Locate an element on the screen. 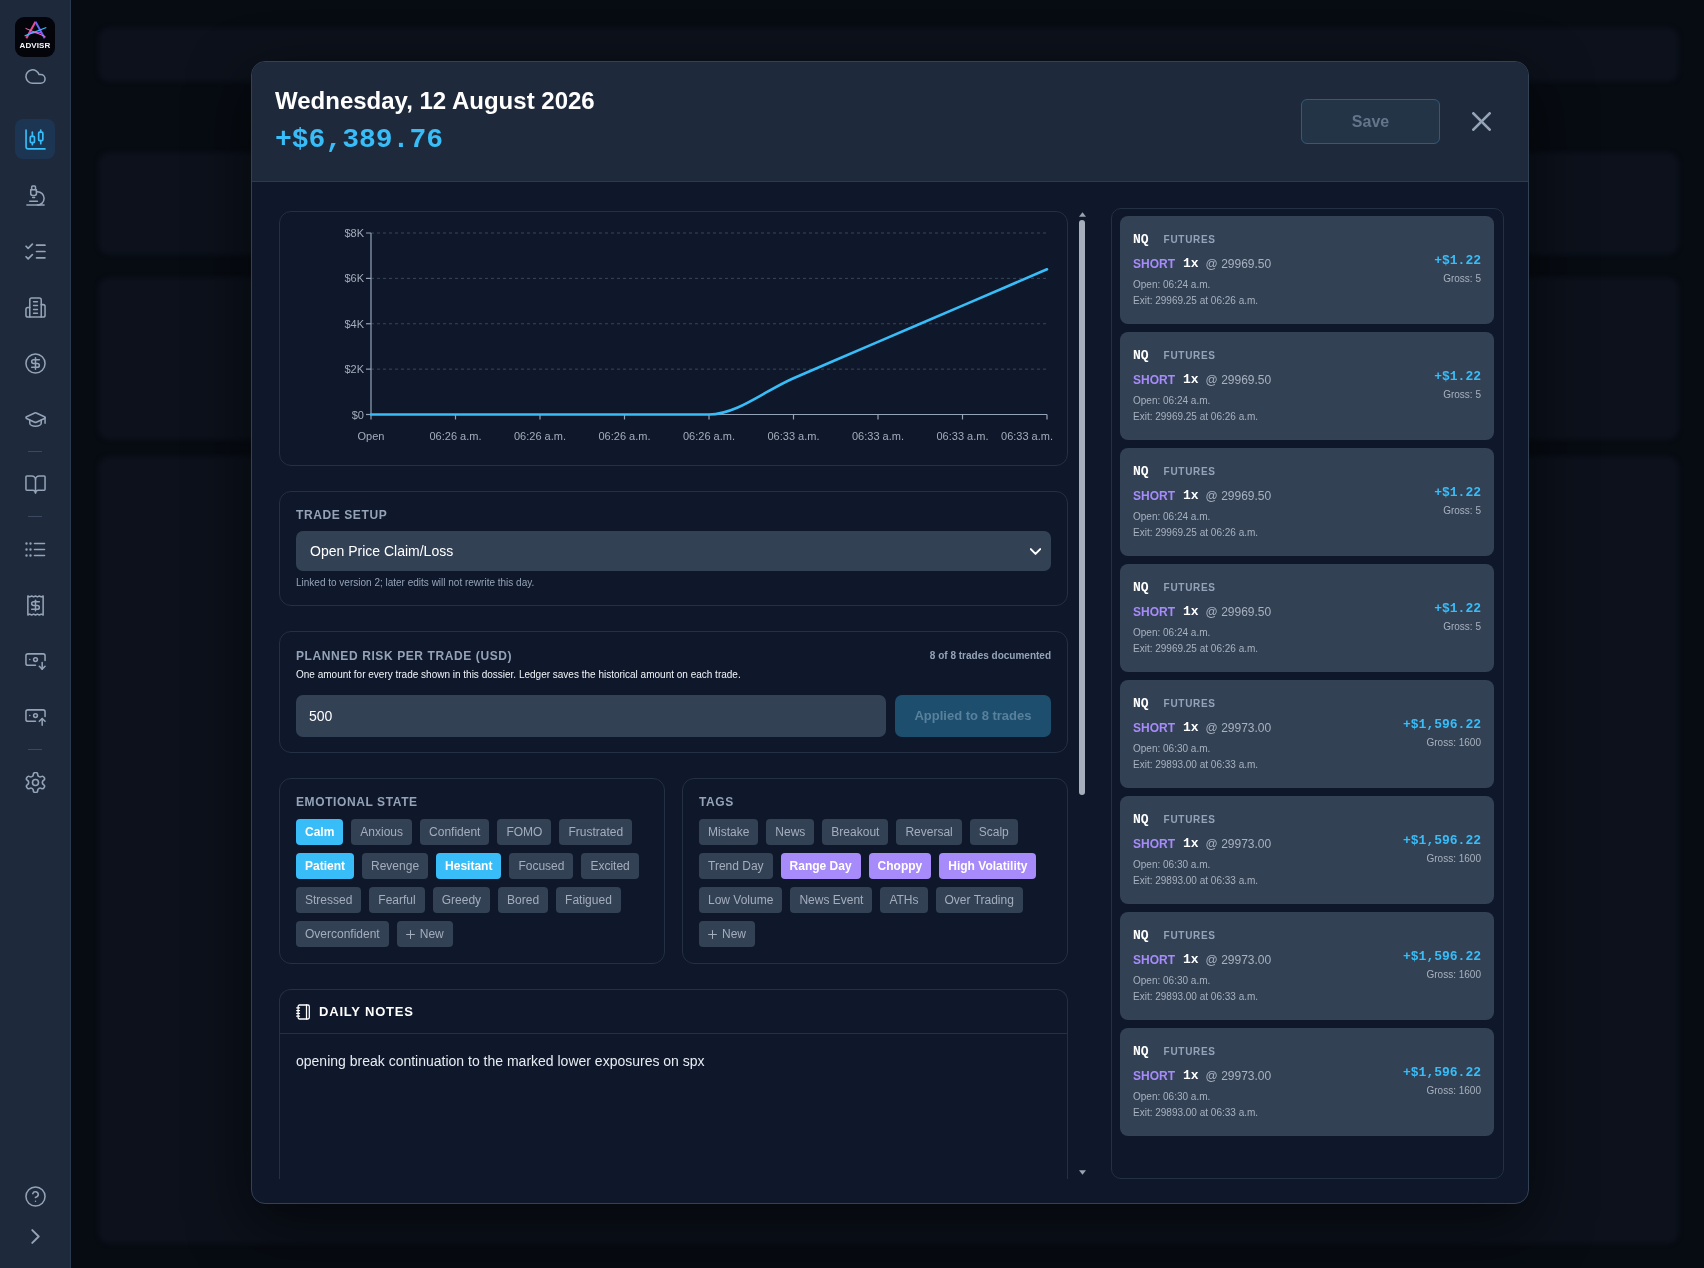 Image resolution: width=1704 pixels, height=1268 pixels. description-text: One amount for every trade shown in this dossier. Ledger saves the historical amount on each trade. is located at coordinates (519, 675).